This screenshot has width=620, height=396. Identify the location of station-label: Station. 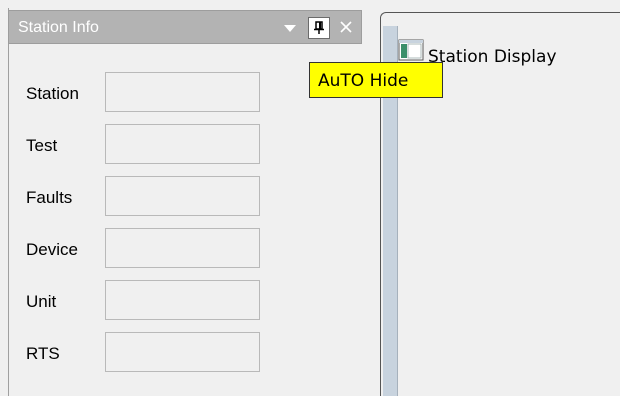
(52, 93).